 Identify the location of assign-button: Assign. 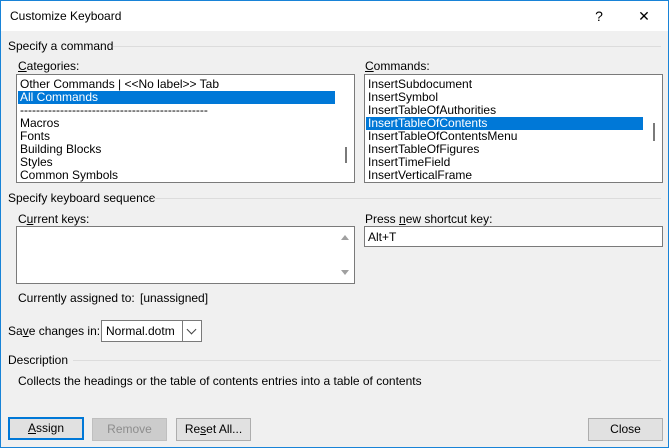
(46, 428).